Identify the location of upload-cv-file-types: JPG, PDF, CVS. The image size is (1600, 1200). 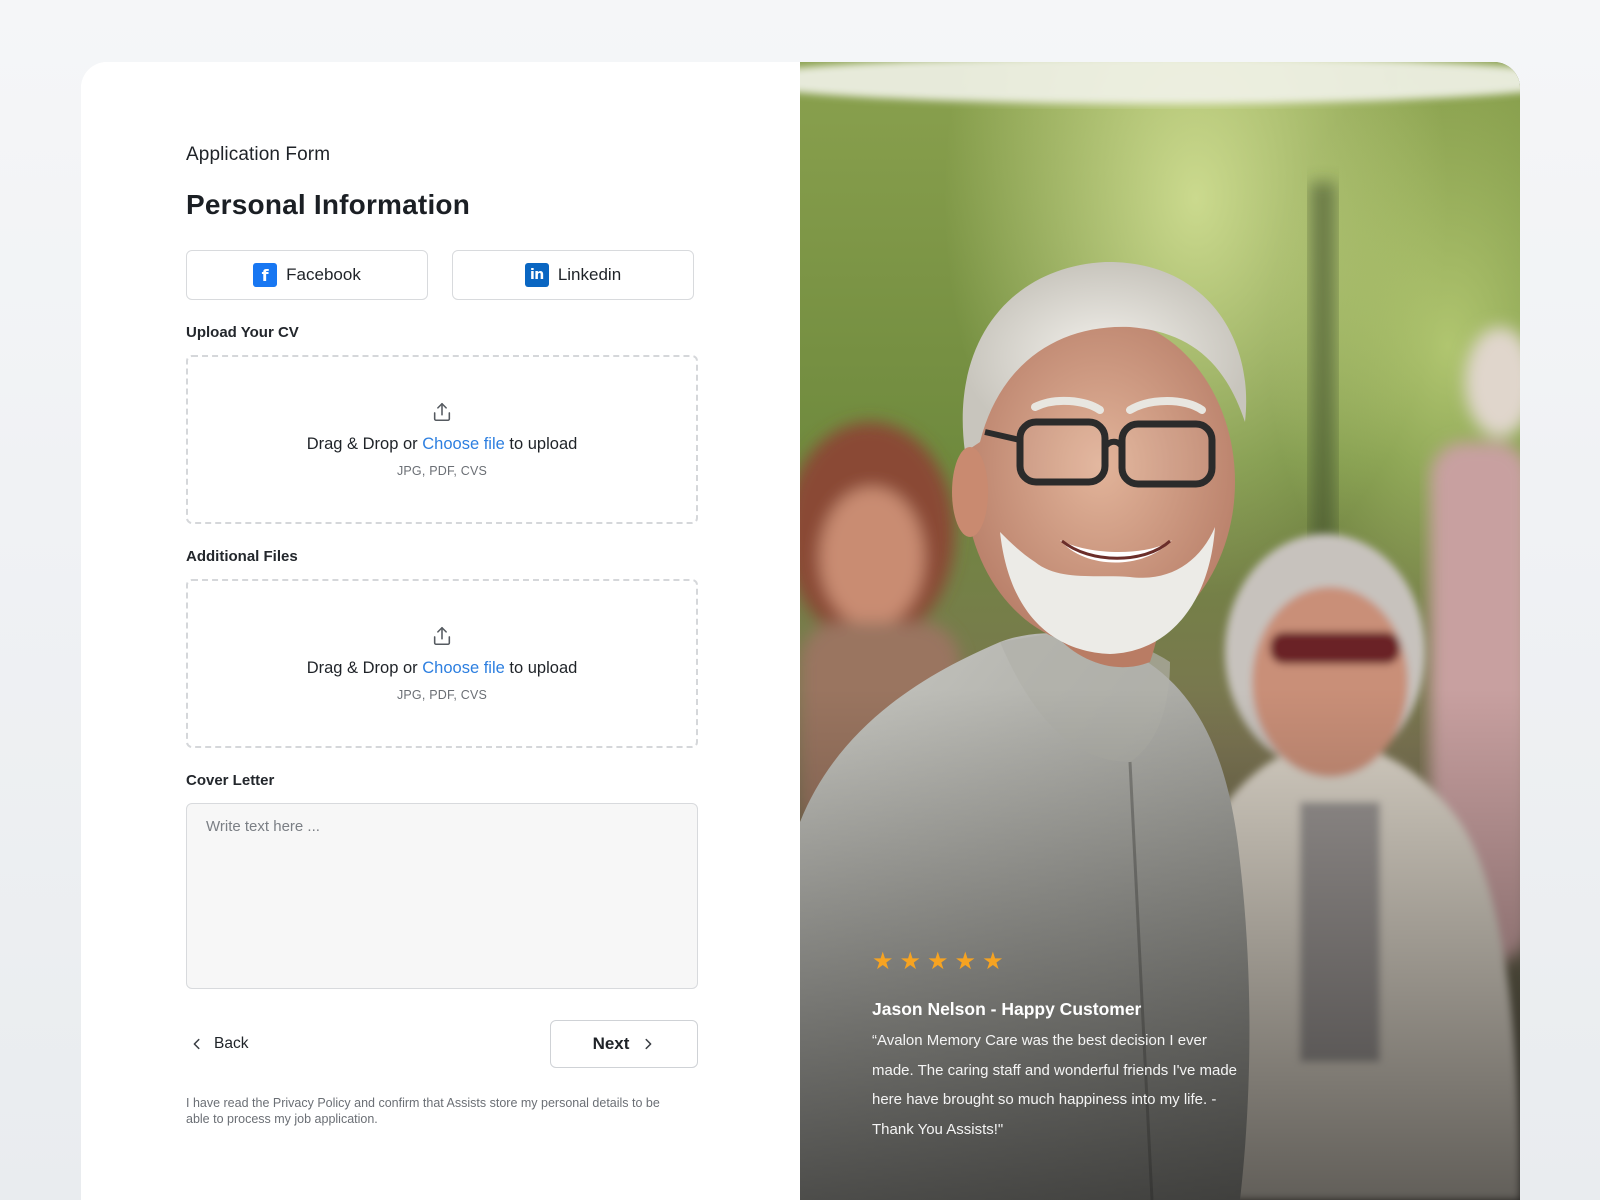
(442, 471).